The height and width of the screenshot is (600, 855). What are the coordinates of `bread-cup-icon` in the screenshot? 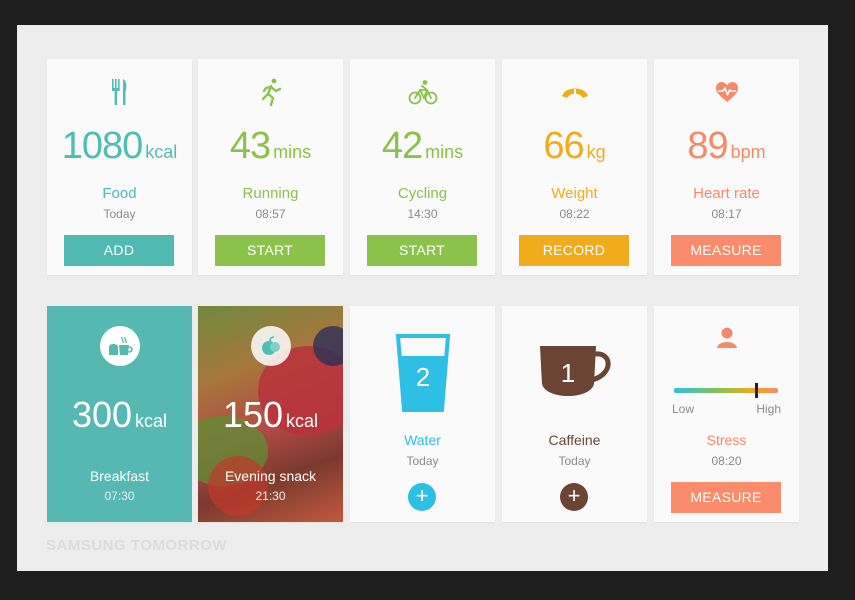 It's located at (120, 346).